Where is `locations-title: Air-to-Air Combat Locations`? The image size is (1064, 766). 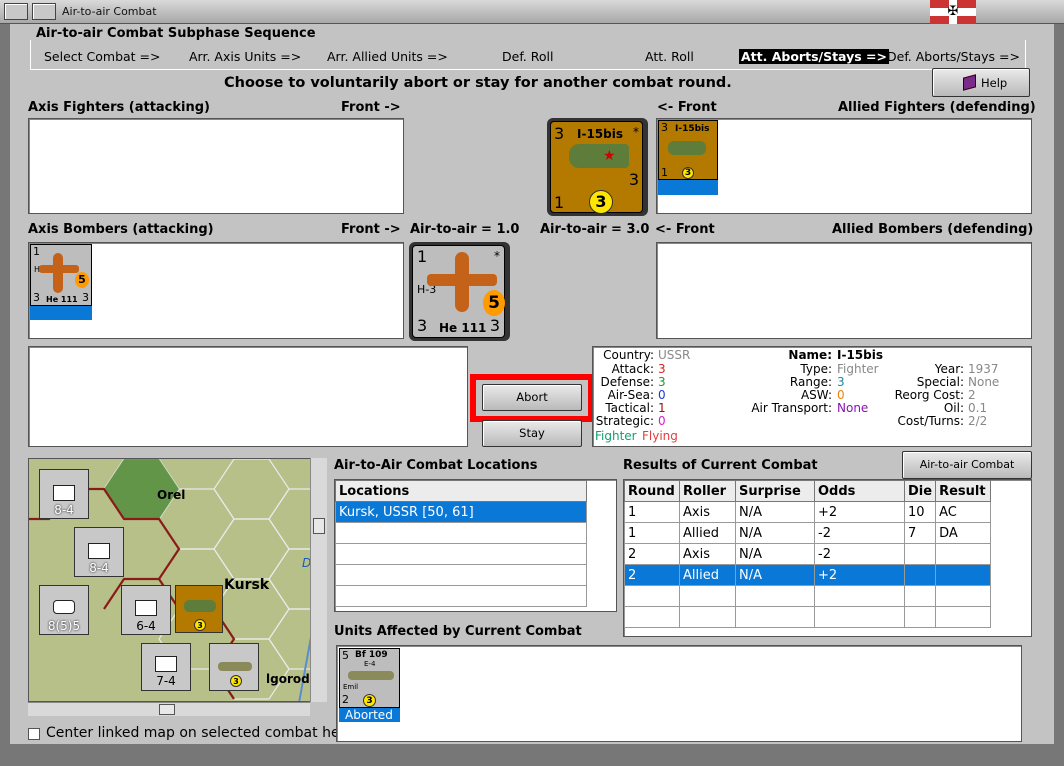
locations-title: Air-to-Air Combat Locations is located at coordinates (436, 465).